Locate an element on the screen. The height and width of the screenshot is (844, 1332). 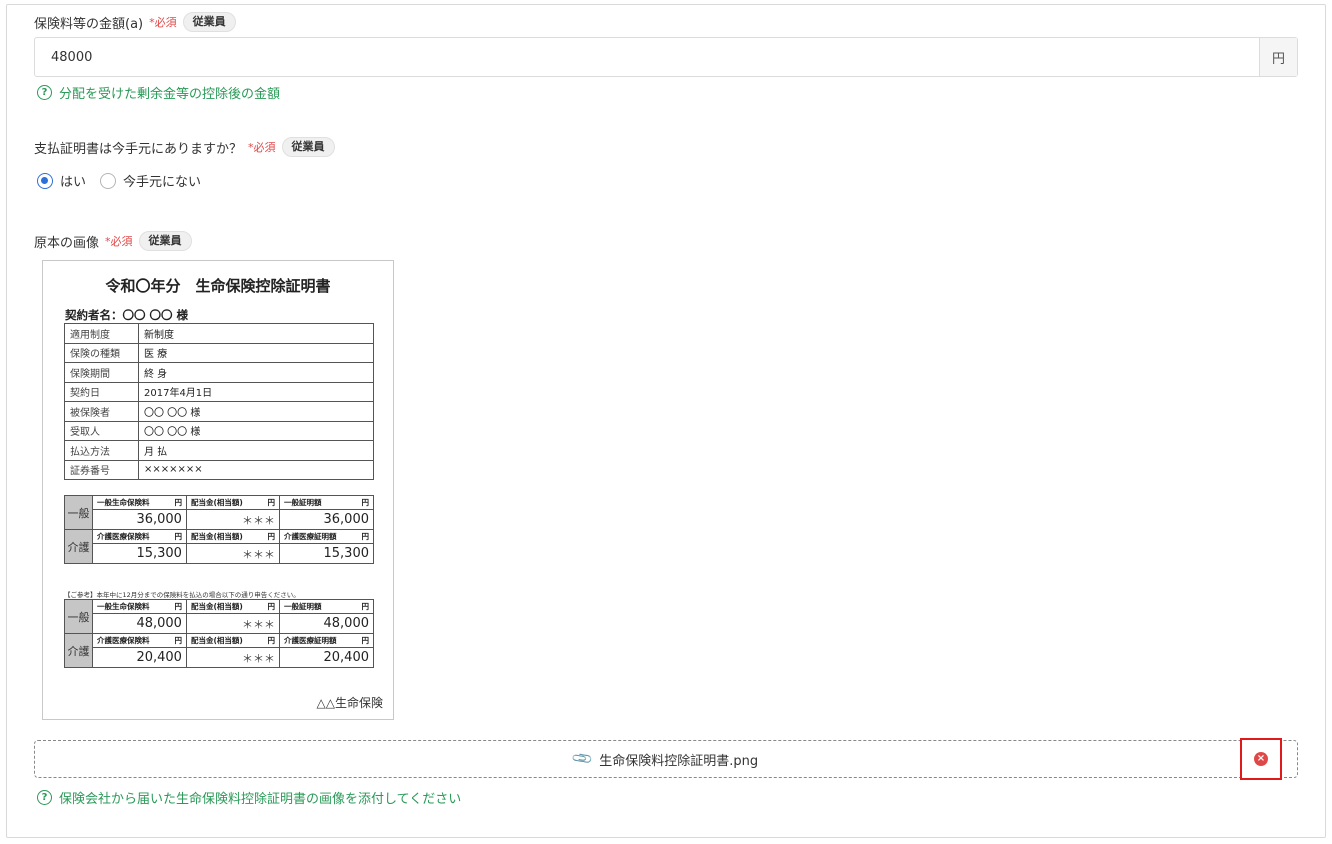
premium-label: 保険料等の金額(a) is located at coordinates (89, 24).